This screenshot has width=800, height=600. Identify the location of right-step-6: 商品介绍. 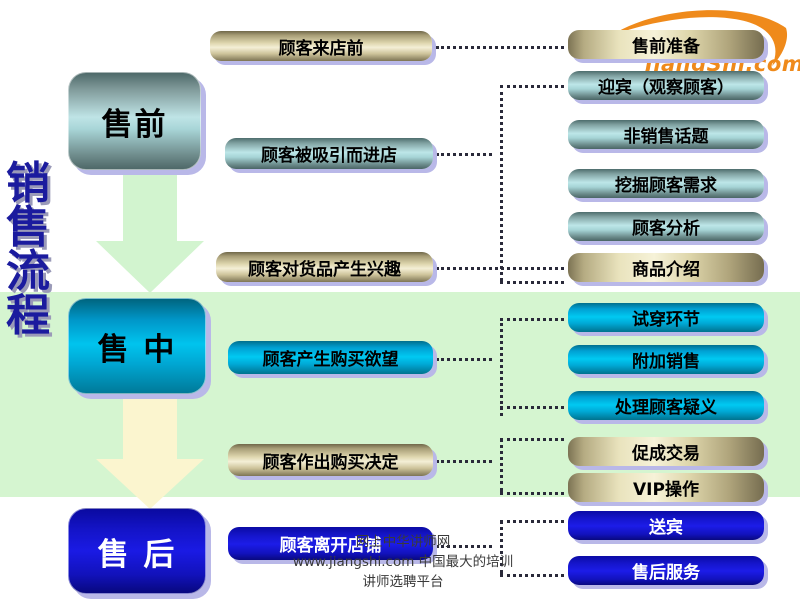
(666, 267).